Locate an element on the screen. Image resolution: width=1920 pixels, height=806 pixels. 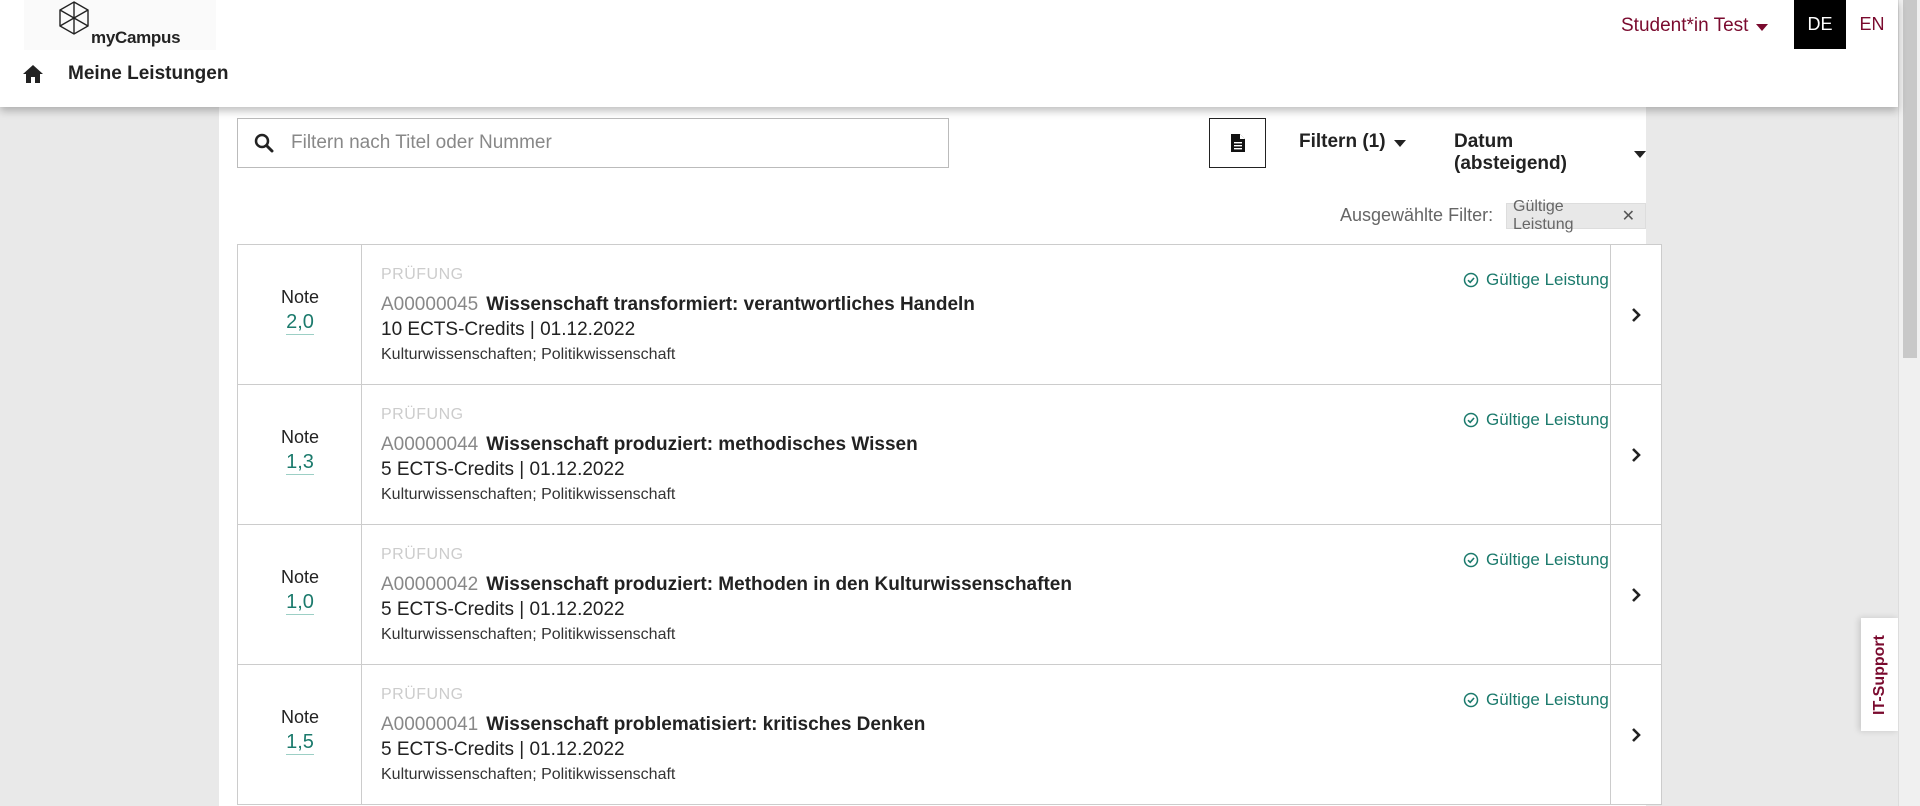
close-icon: ✕ is located at coordinates (1628, 216).